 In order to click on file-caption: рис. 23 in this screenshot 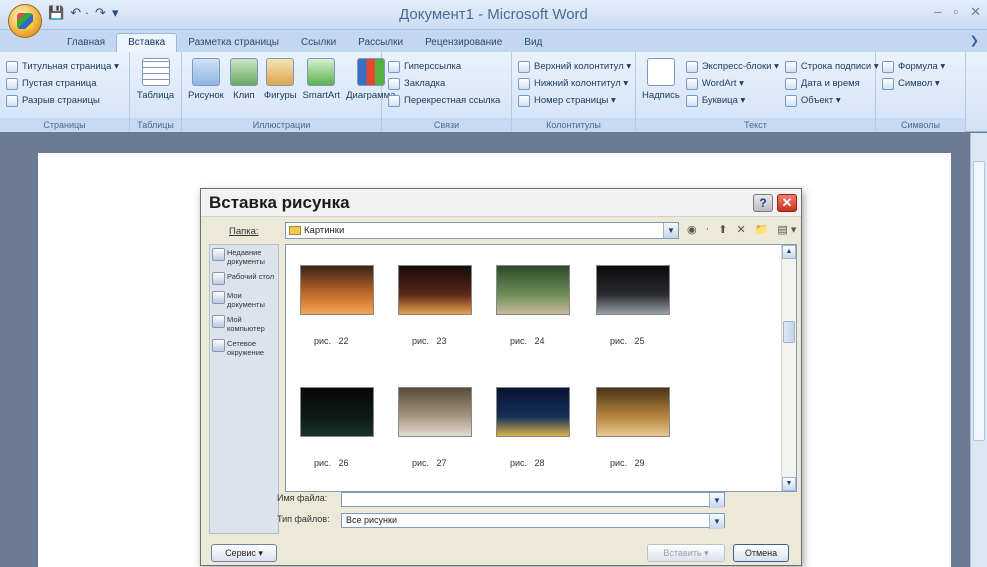, I will do `click(429, 341)`.